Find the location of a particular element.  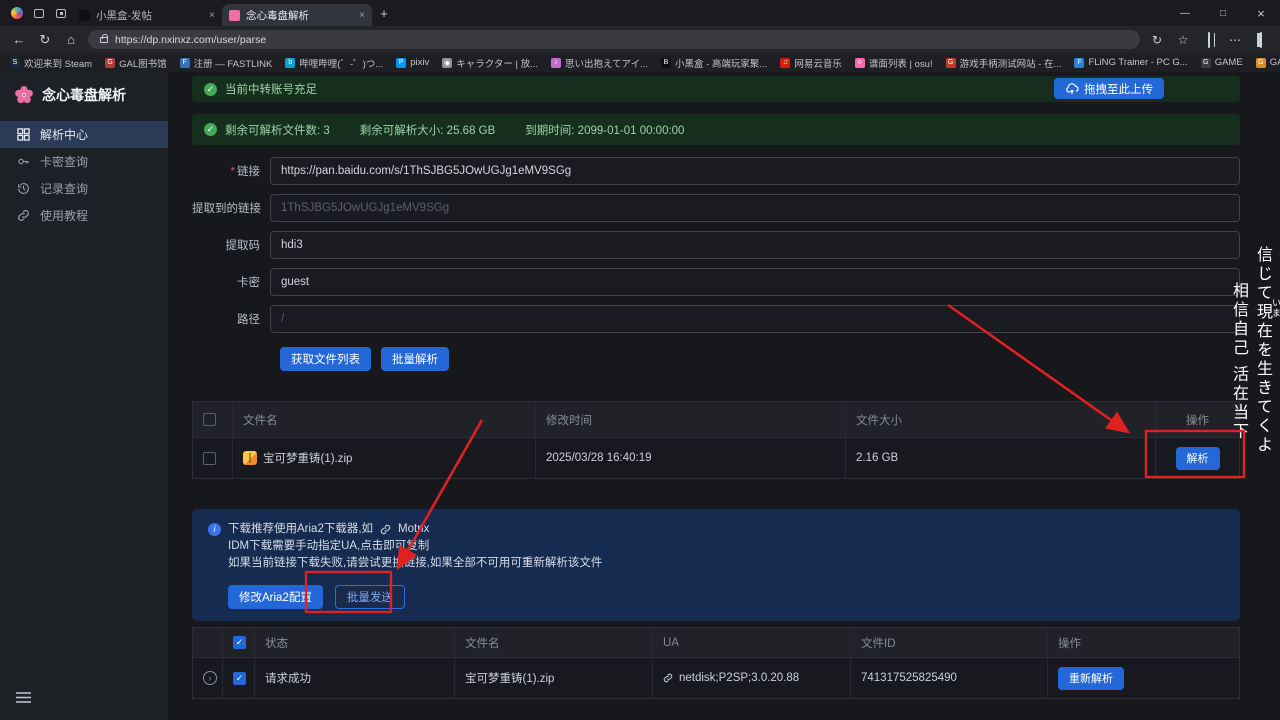

tab-actions-icon is located at coordinates (61, 13).